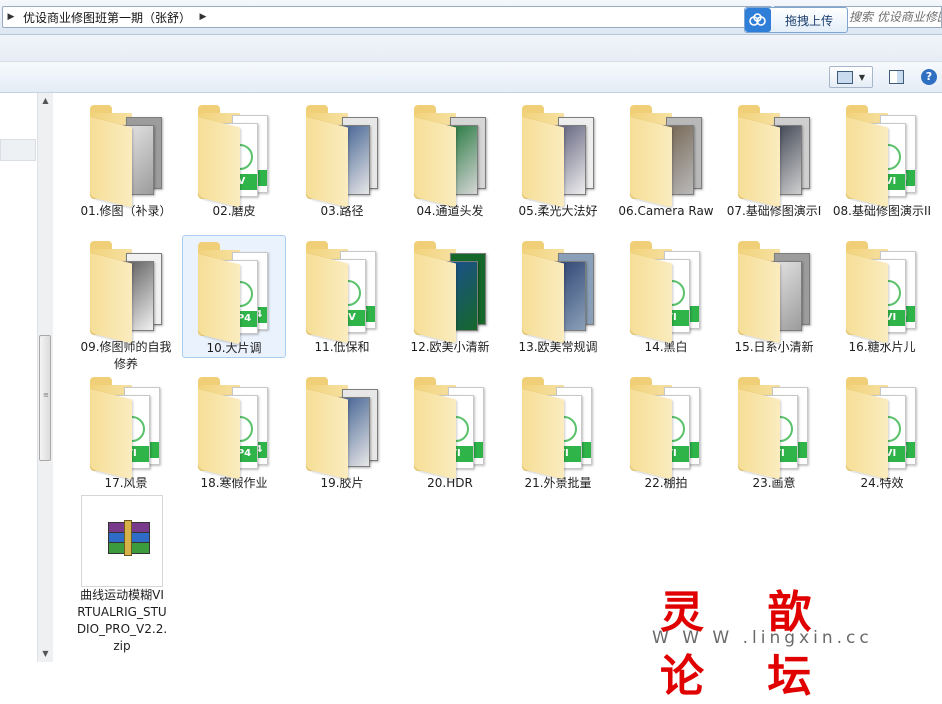 This screenshot has width=942, height=704. I want to click on scroll-thumb: ≡, so click(45, 398).